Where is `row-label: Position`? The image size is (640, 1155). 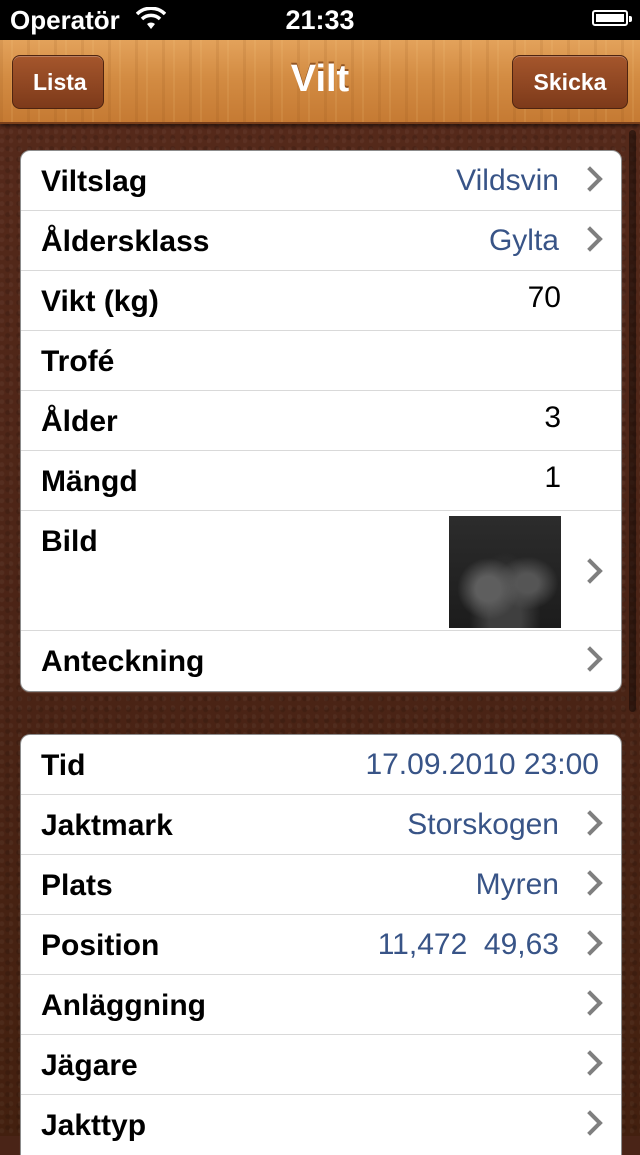 row-label: Position is located at coordinates (100, 945).